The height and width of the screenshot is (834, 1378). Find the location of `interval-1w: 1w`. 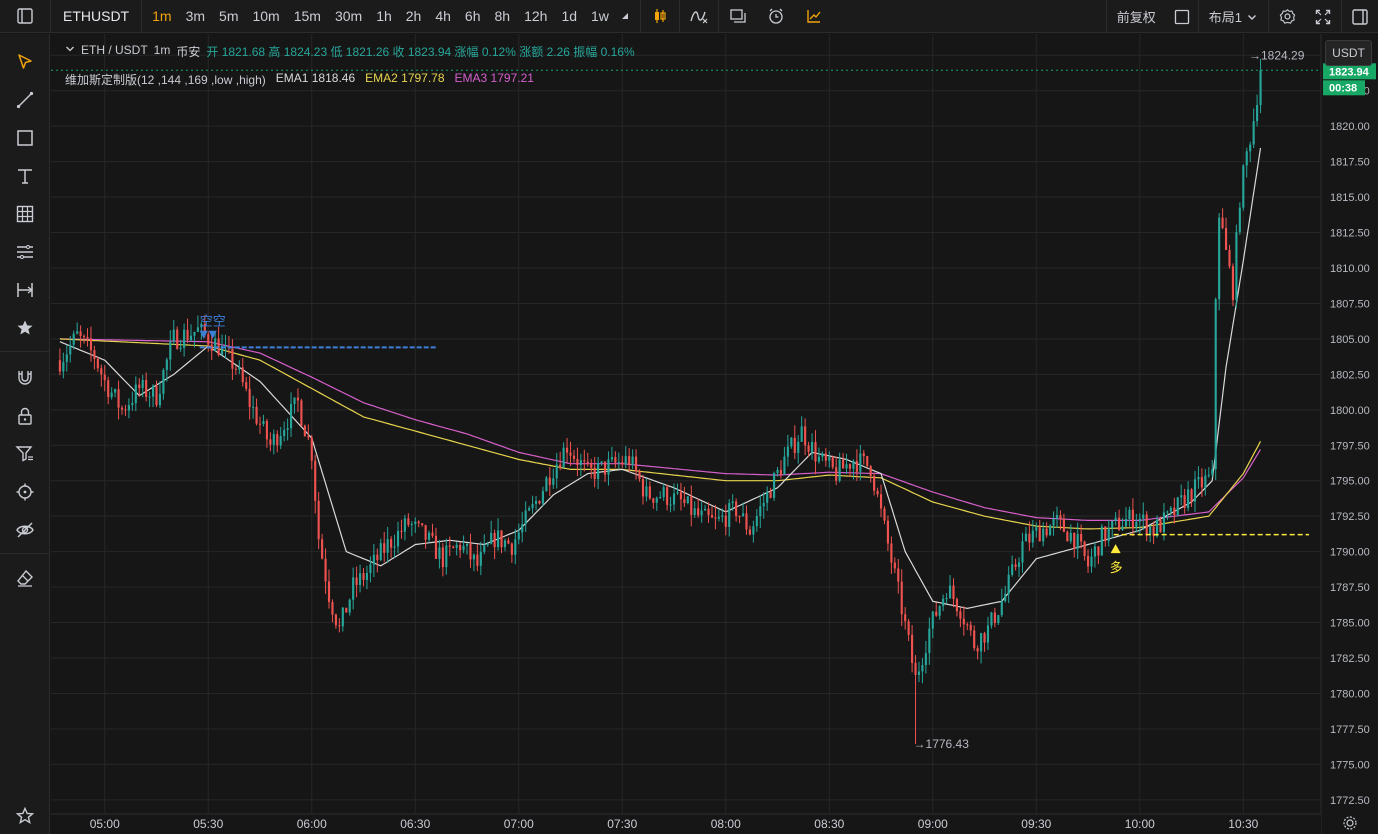

interval-1w: 1w is located at coordinates (600, 16).